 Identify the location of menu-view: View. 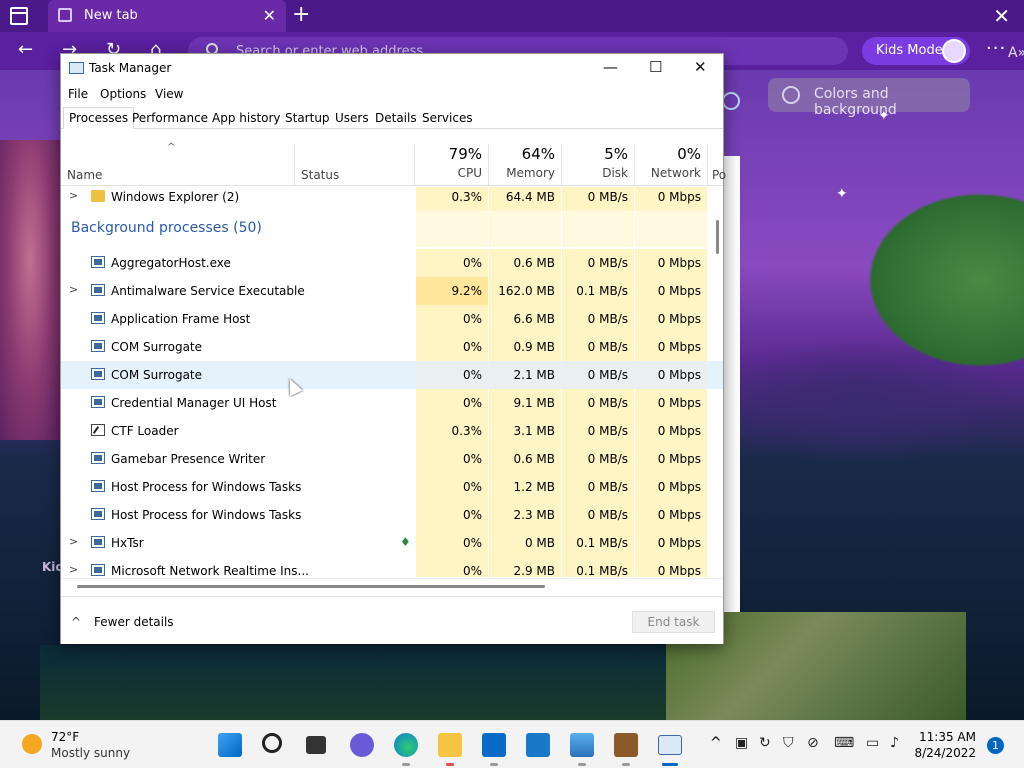
(169, 94).